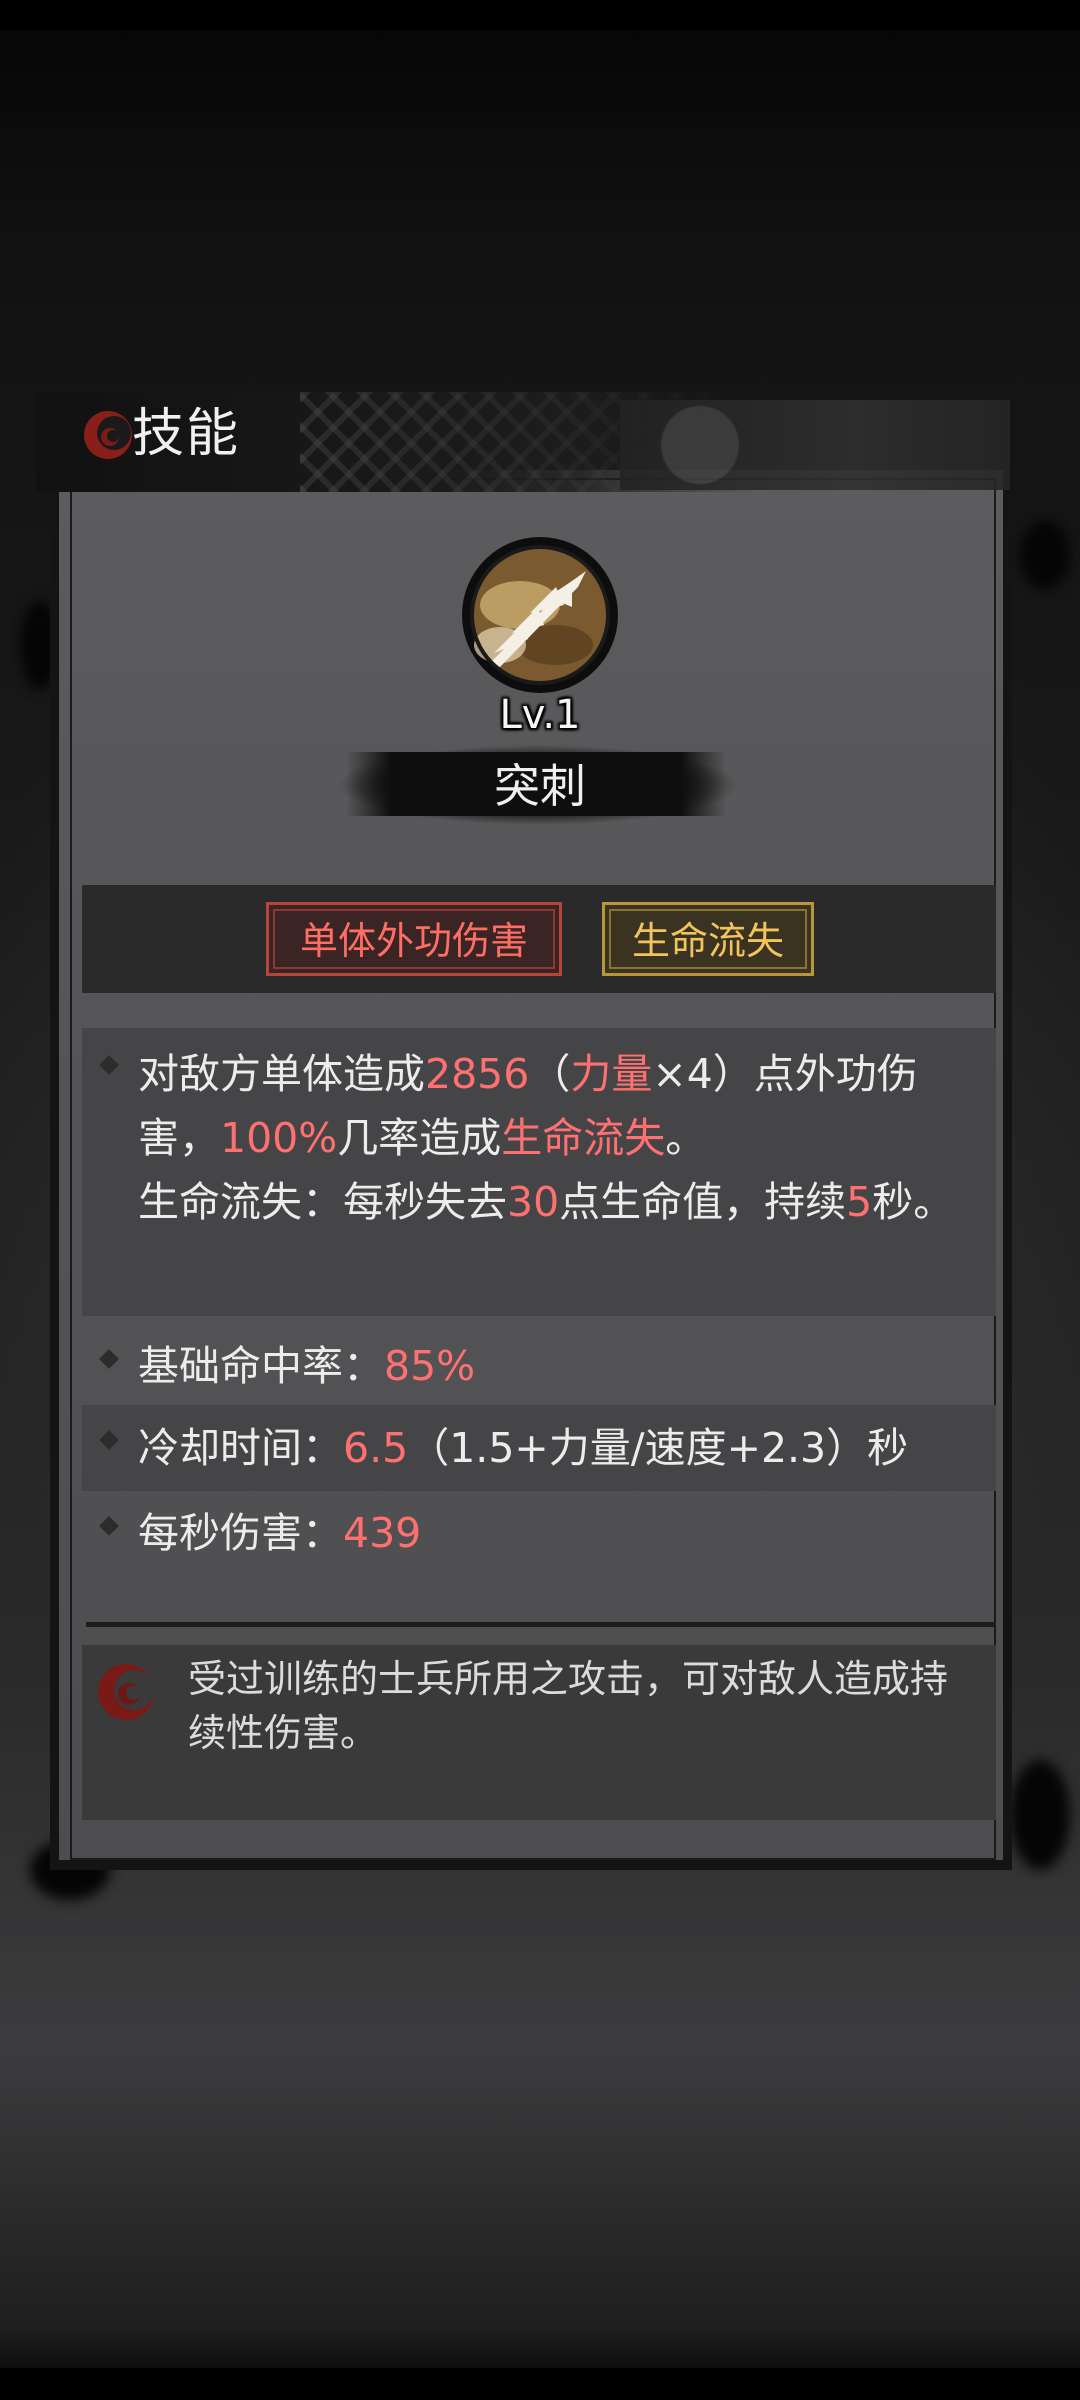 Image resolution: width=1080 pixels, height=2400 pixels. Describe the element at coordinates (540, 715) in the screenshot. I see `skill-level: Lv.1` at that location.